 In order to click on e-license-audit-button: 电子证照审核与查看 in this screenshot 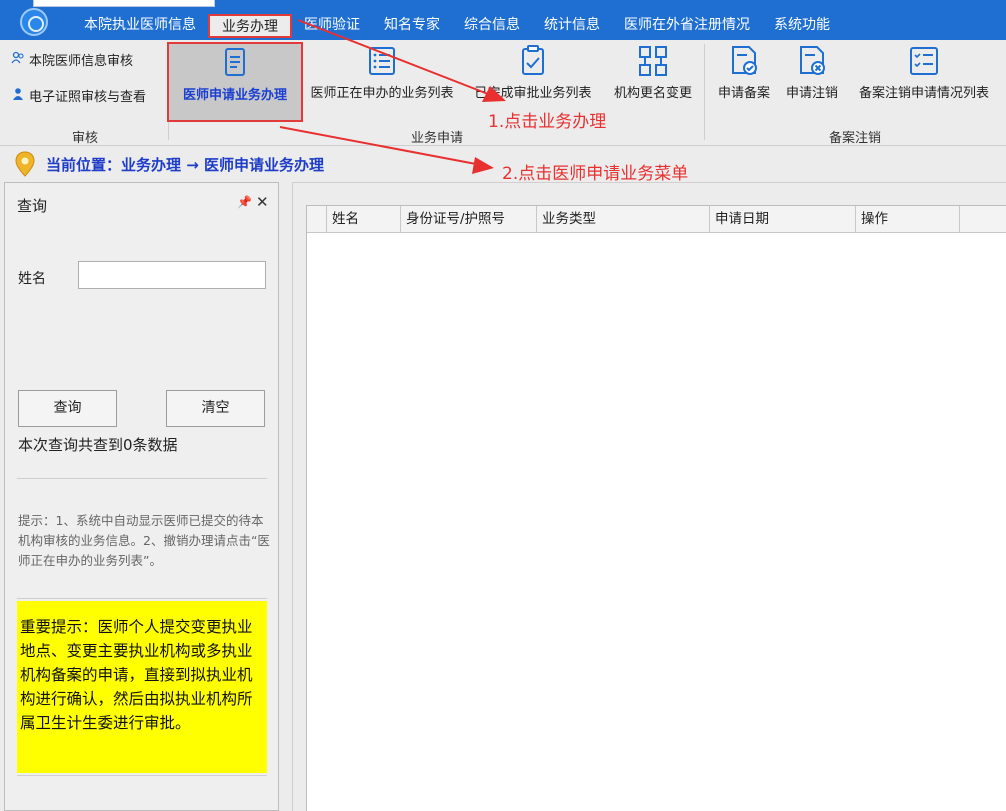, I will do `click(78, 98)`.